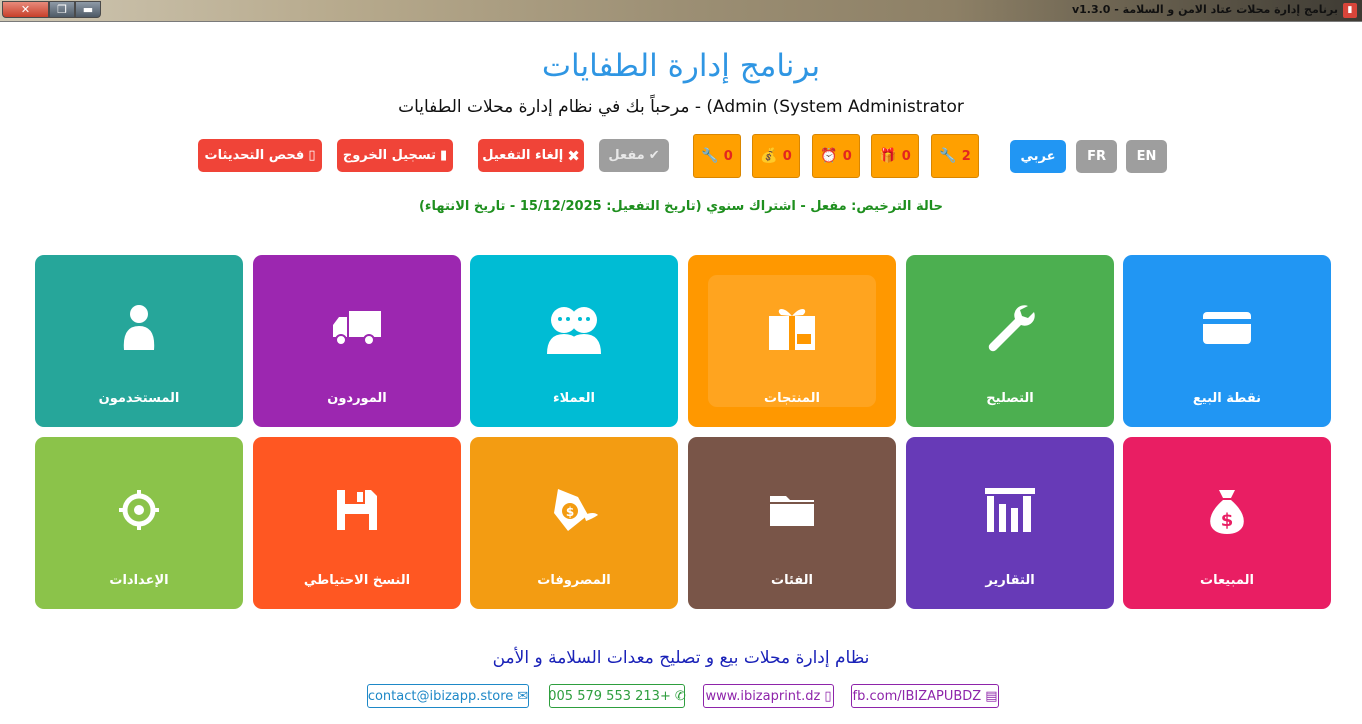  What do you see at coordinates (991, 696) in the screenshot?
I see `facebook-icon: ▤` at bounding box center [991, 696].